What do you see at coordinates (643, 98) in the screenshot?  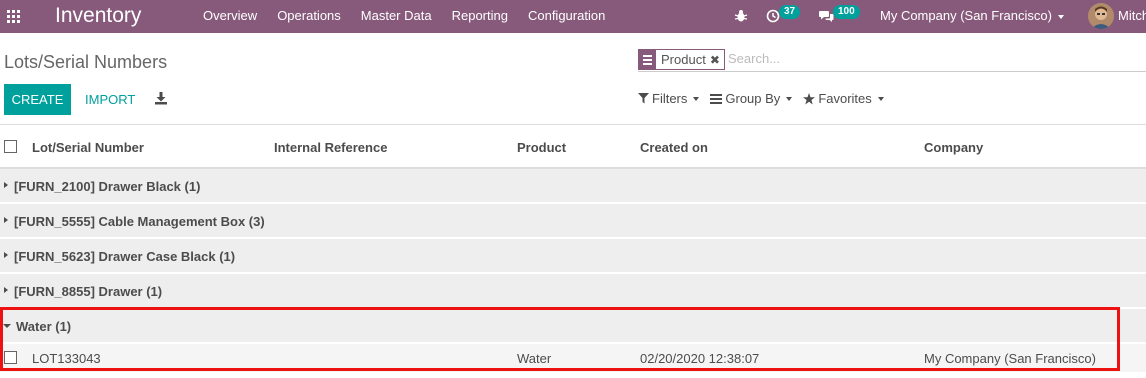 I see `filter-icon` at bounding box center [643, 98].